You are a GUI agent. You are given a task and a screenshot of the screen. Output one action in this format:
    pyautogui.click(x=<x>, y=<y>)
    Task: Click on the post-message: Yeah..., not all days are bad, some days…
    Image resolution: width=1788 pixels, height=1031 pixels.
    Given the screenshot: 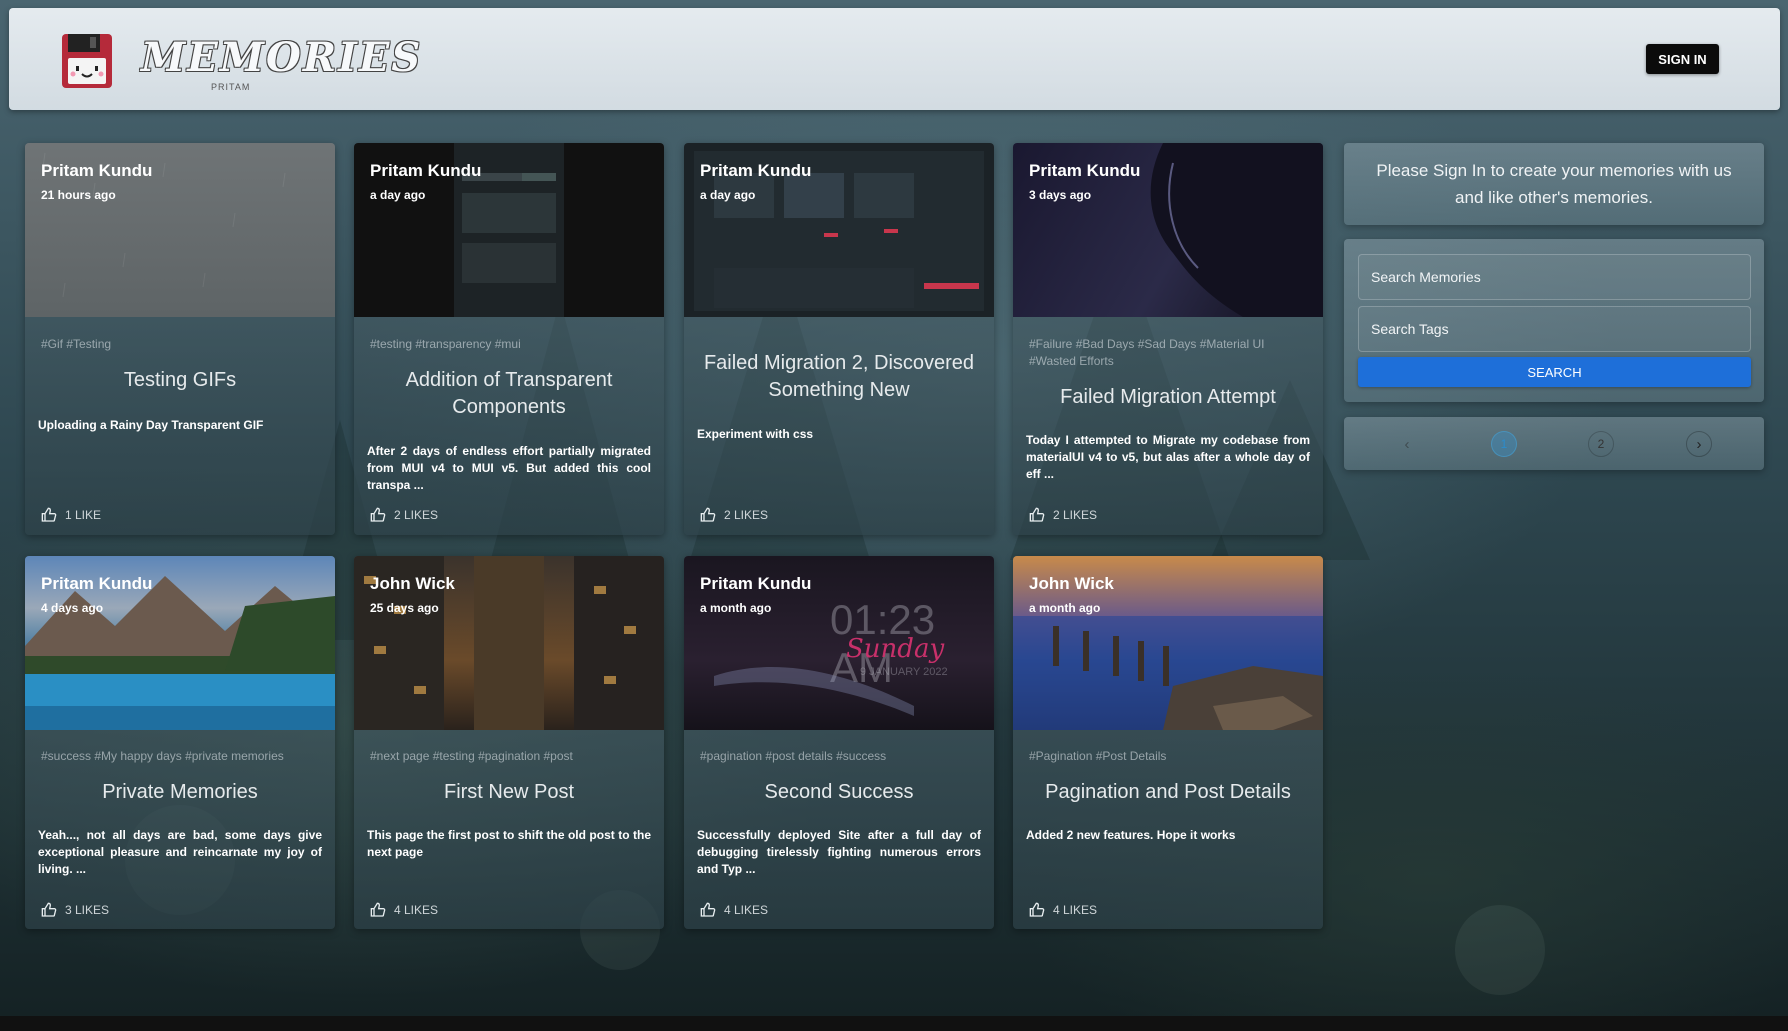 What is the action you would take?
    pyautogui.click(x=180, y=852)
    